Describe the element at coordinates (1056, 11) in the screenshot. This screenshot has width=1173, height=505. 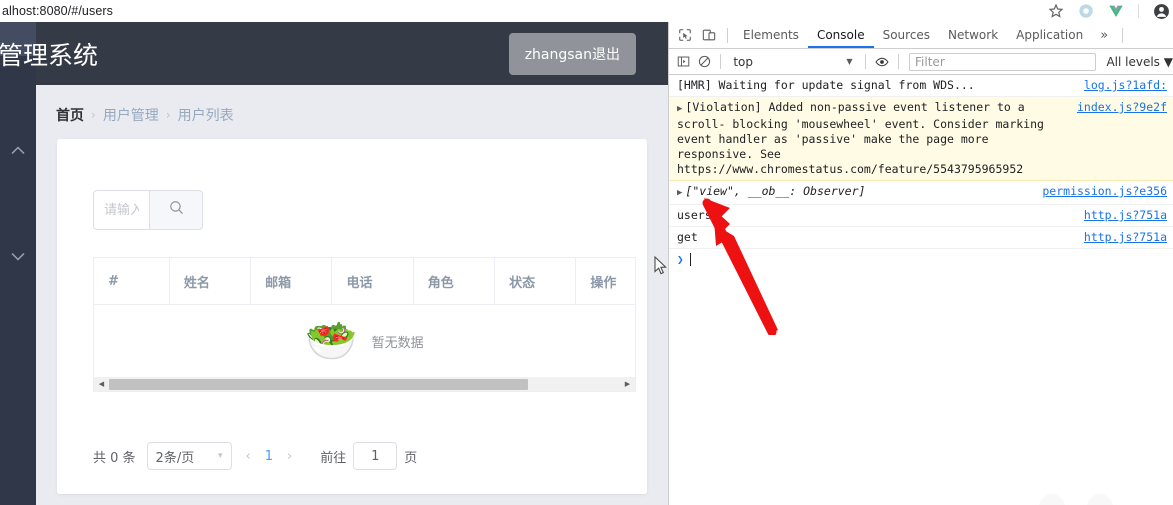
I see `bookmark-star-icon` at that location.